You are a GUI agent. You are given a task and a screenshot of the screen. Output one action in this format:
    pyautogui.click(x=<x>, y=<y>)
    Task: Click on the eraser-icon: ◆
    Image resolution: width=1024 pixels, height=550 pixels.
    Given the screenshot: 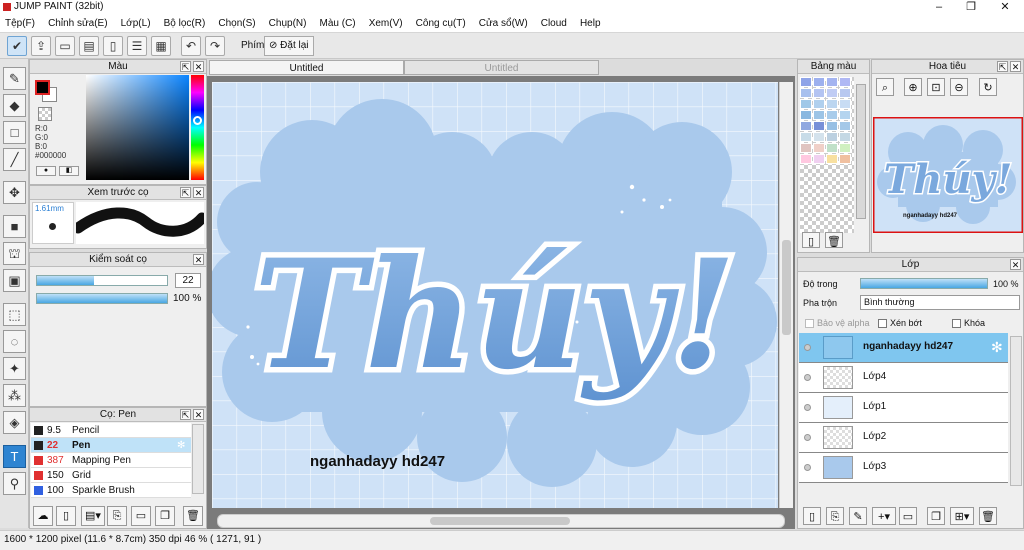 What is the action you would take?
    pyautogui.click(x=14, y=105)
    